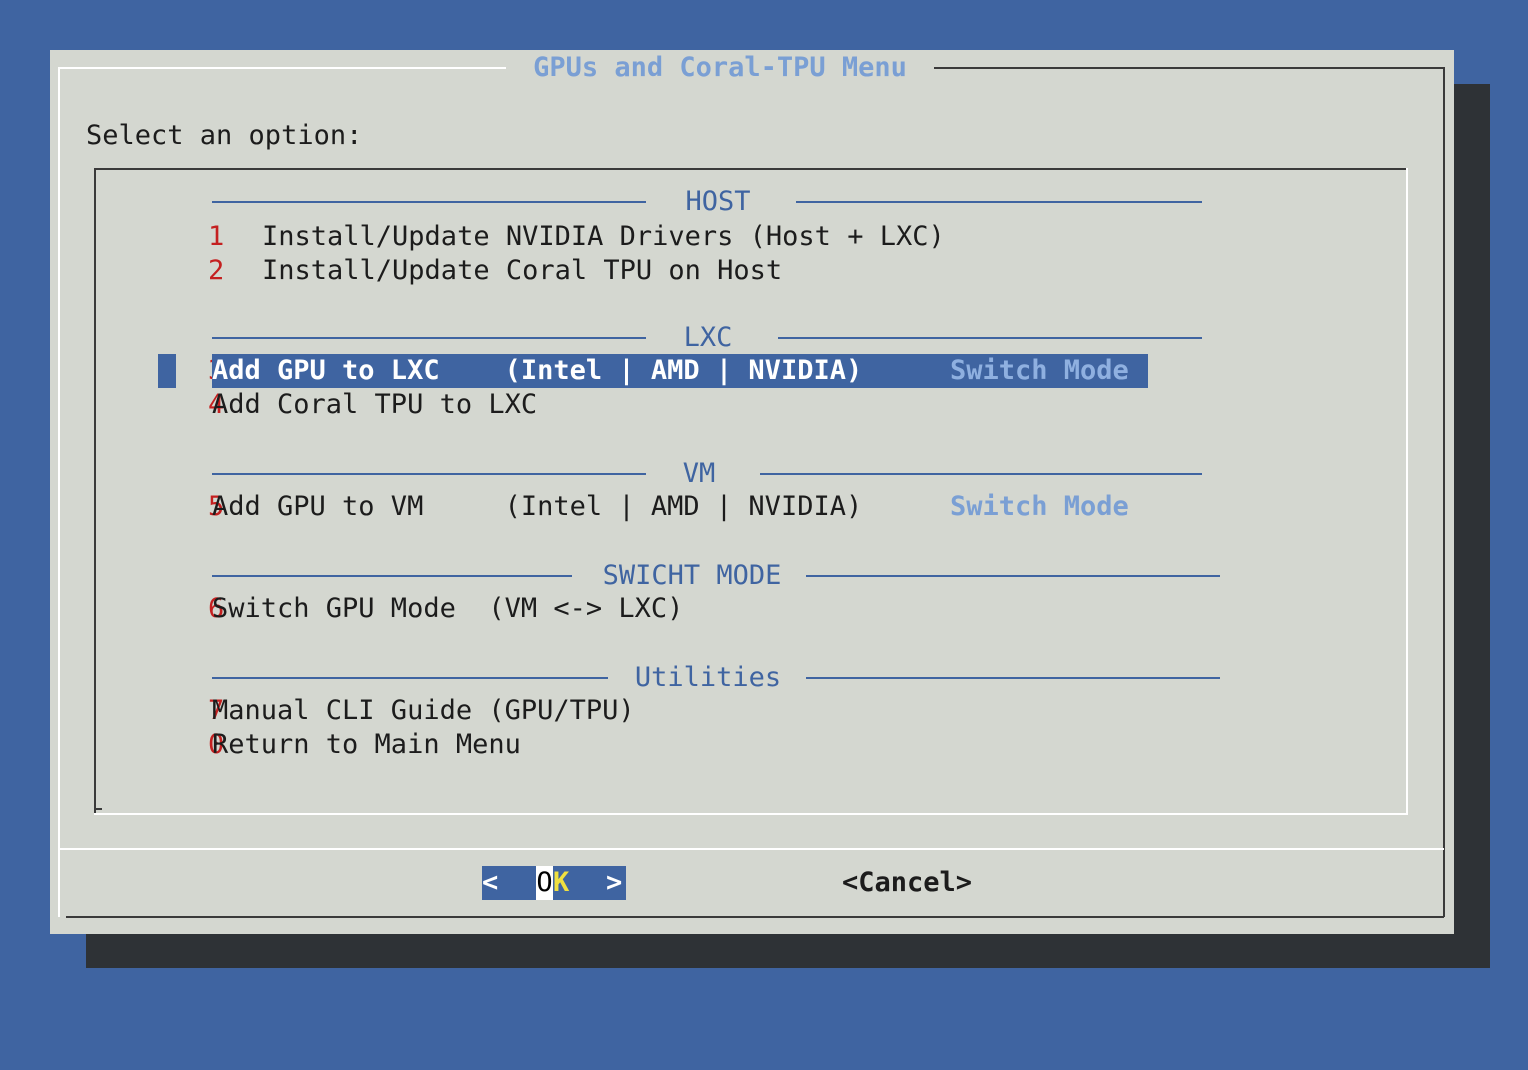 The height and width of the screenshot is (1070, 1528). What do you see at coordinates (167, 371) in the screenshot?
I see `selected-number-highlight` at bounding box center [167, 371].